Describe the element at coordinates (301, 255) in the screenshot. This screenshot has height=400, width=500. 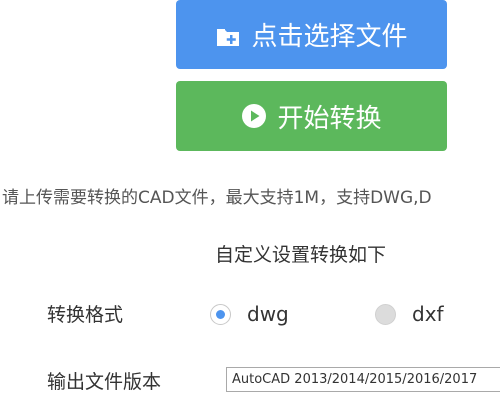
I see `settings-title: 自定义设置转换如下` at that location.